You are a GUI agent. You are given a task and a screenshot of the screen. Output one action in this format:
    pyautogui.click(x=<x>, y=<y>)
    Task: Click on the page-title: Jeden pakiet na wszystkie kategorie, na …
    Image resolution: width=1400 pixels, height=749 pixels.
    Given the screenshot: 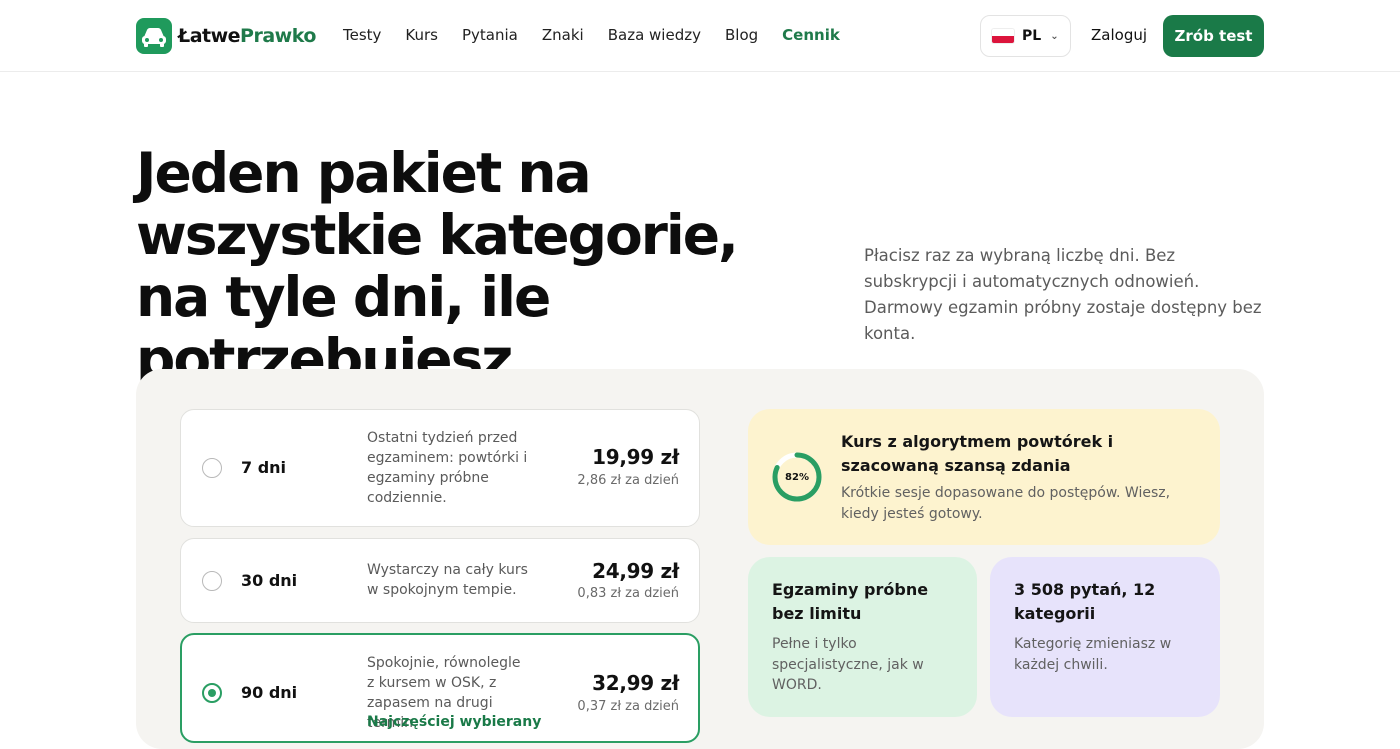 What is the action you would take?
    pyautogui.click(x=437, y=266)
    